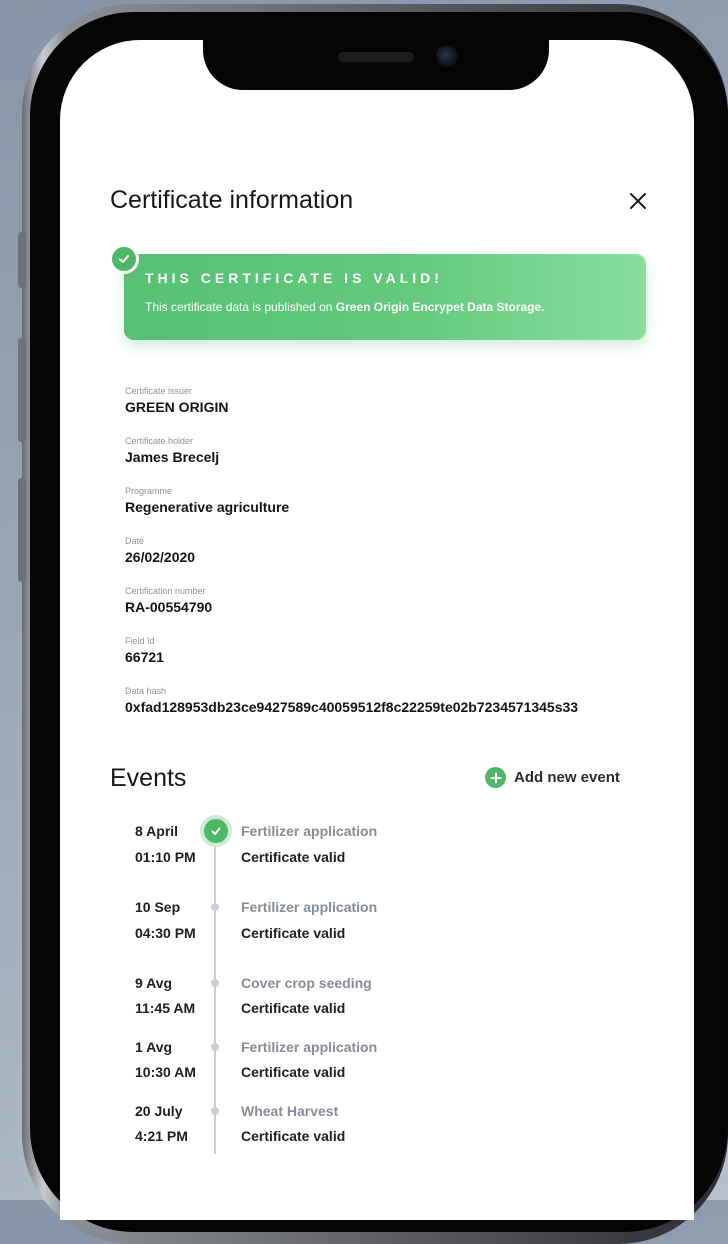  What do you see at coordinates (240, 307) in the screenshot?
I see `banner-text-prefix: This certificate data is published on` at bounding box center [240, 307].